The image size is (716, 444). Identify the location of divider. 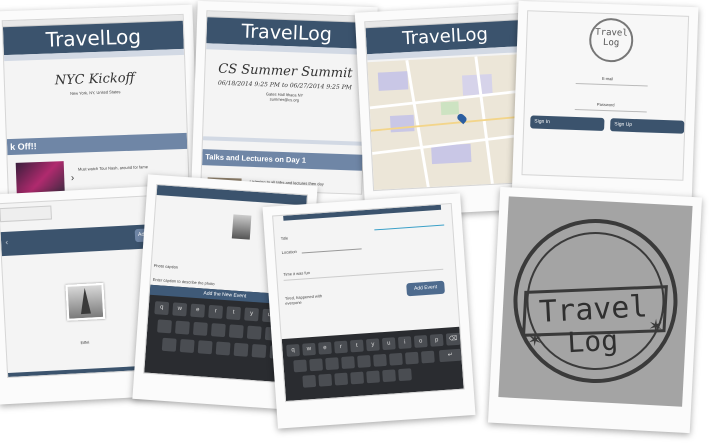
(282, 141).